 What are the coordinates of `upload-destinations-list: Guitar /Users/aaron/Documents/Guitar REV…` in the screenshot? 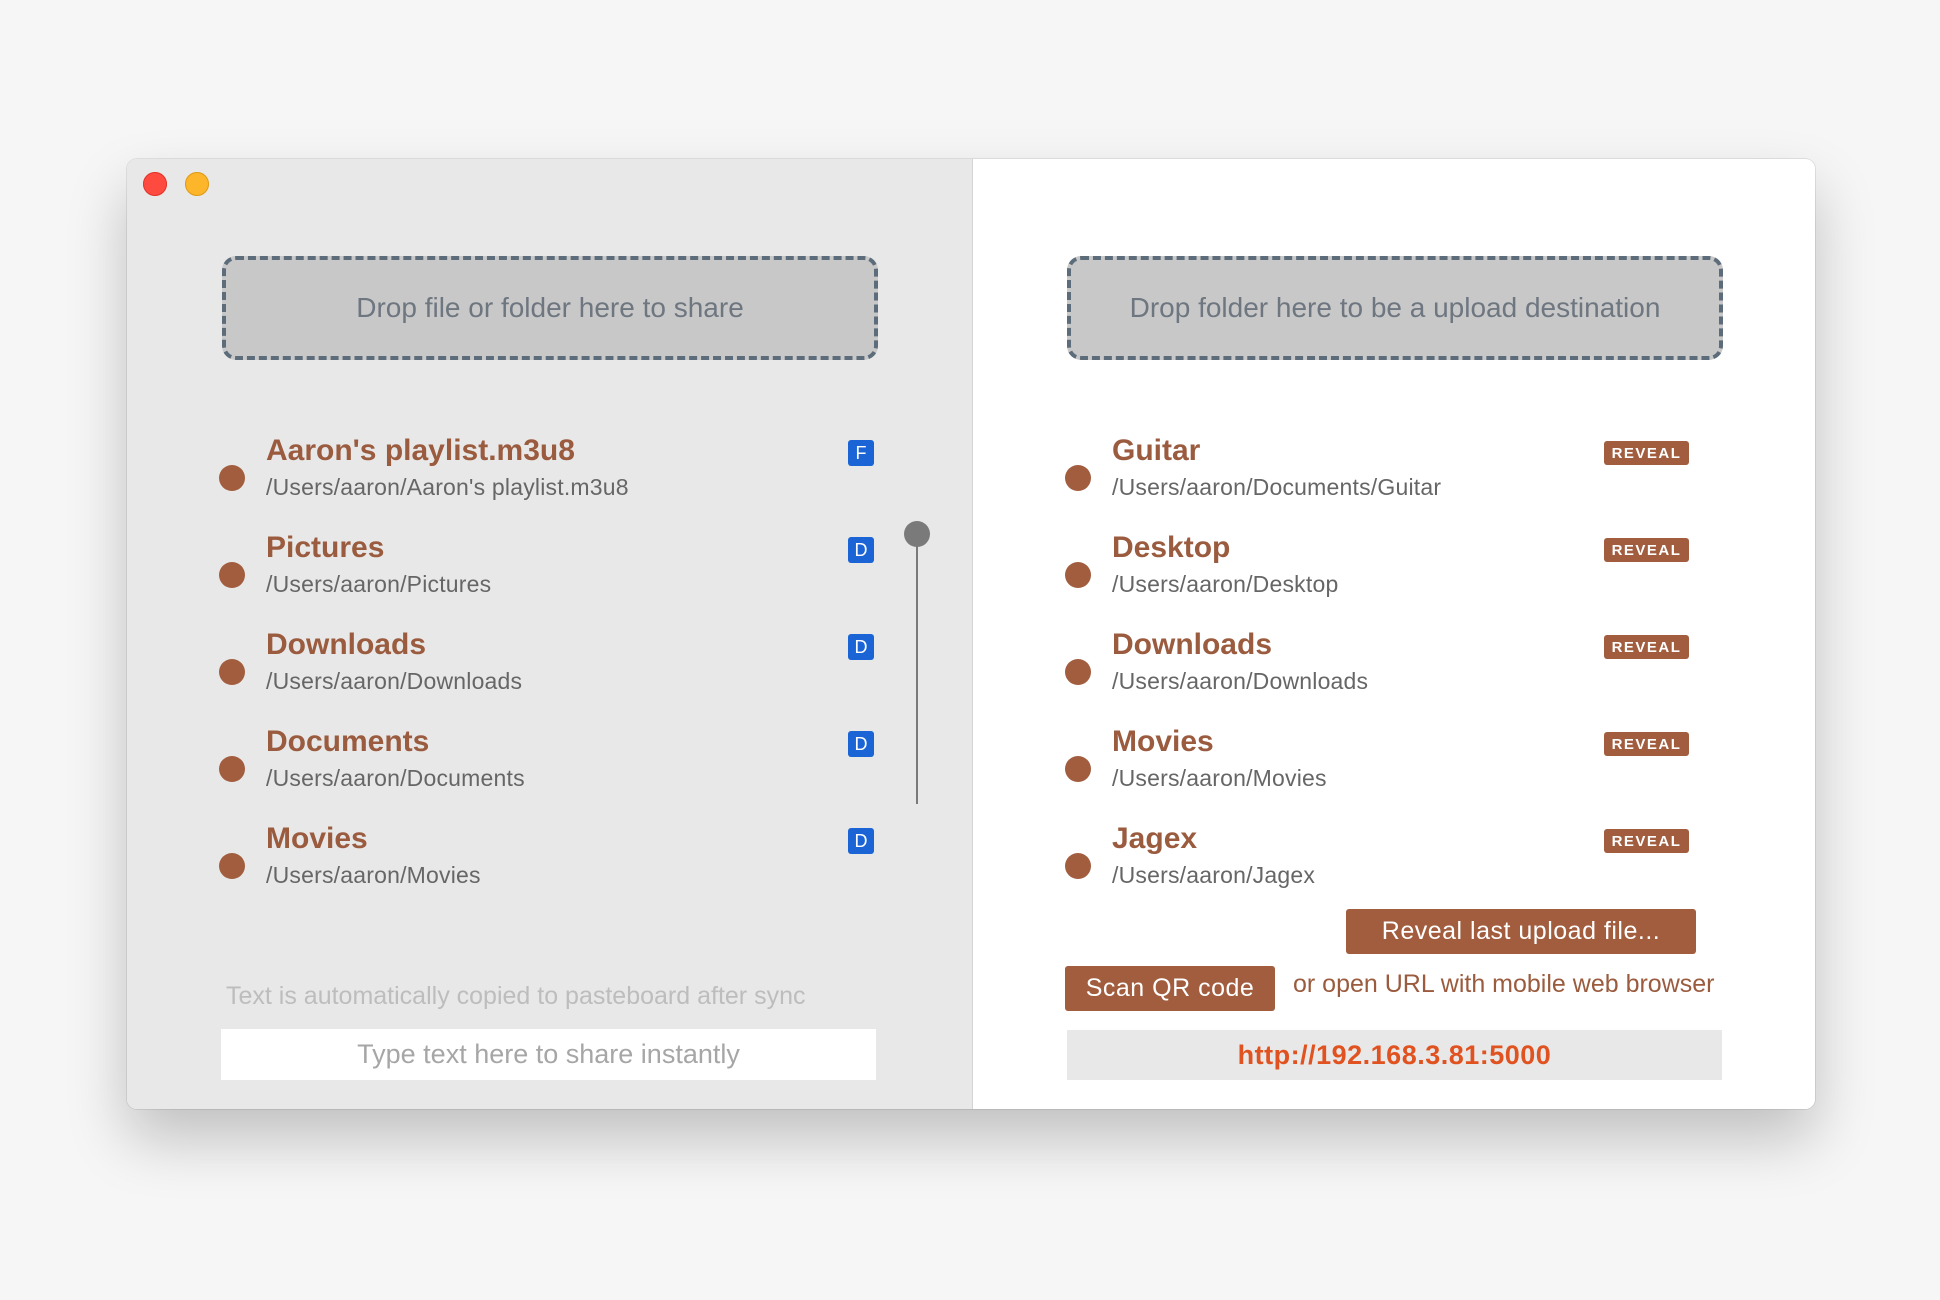 It's located at (1395, 676).